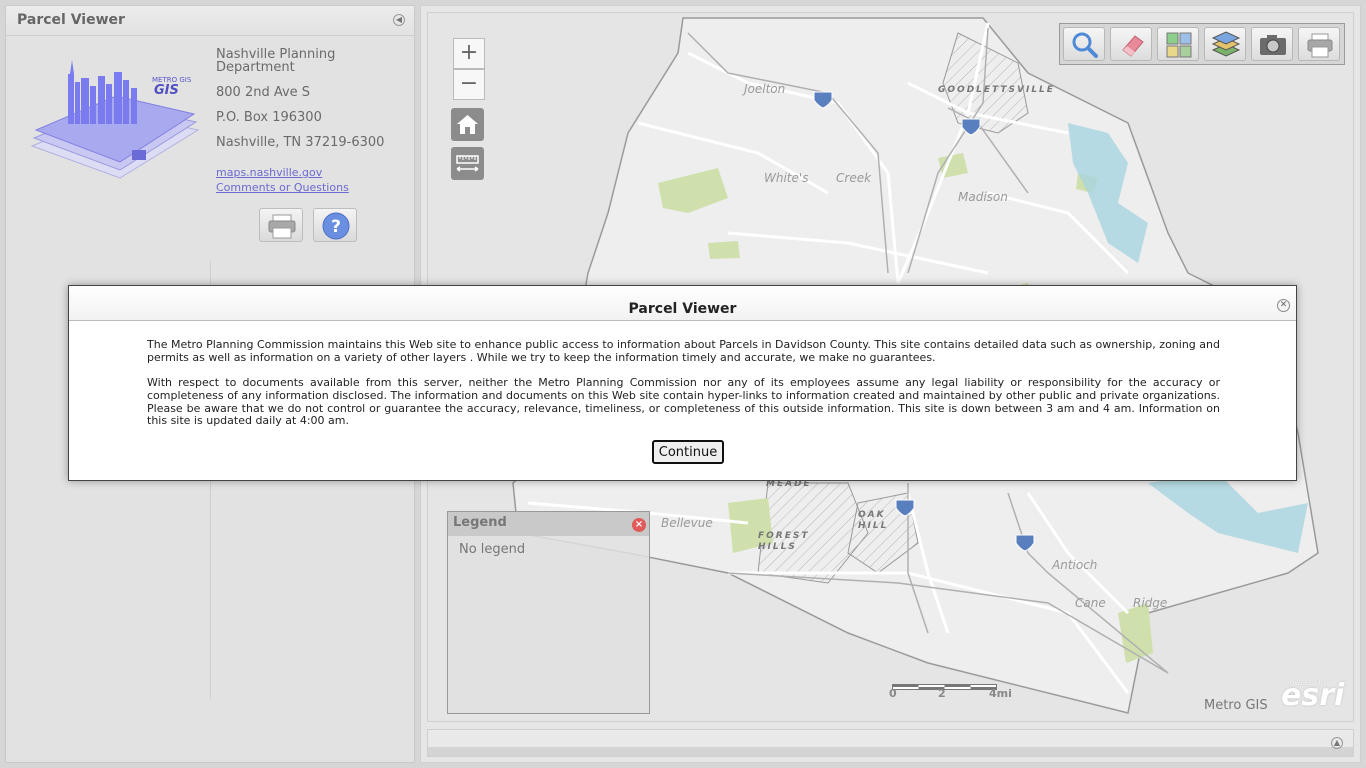 The image size is (1366, 768). Describe the element at coordinates (893, 693) in the screenshot. I see `scale-label-0: 0` at that location.